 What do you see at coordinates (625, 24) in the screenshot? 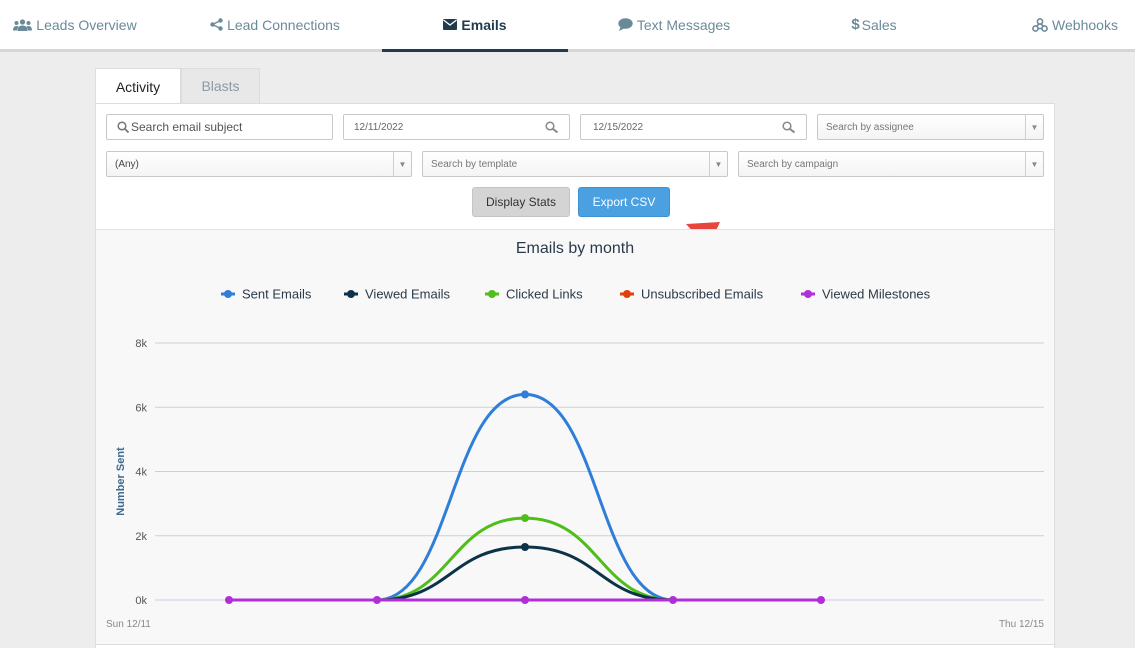
I see `chat-bubble-icon` at bounding box center [625, 24].